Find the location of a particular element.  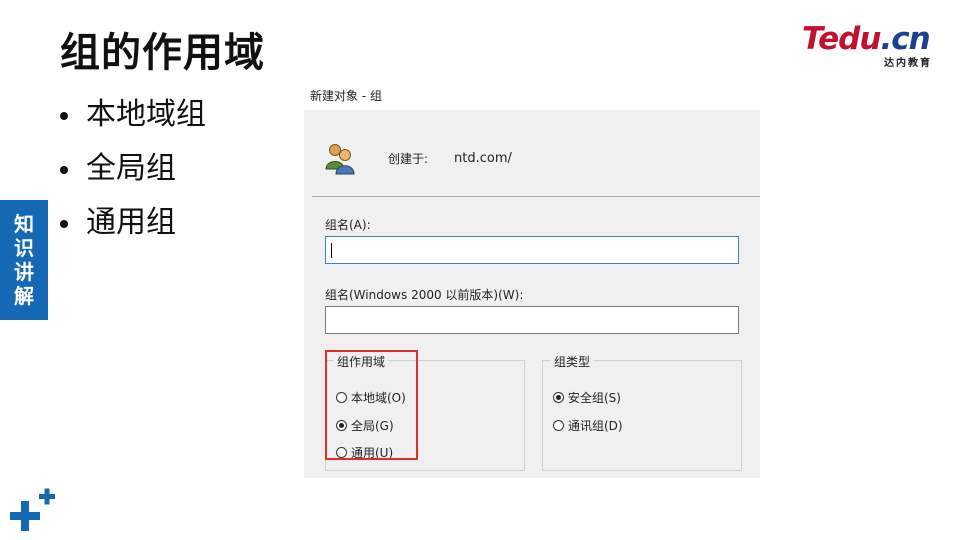

bullet-text: 本地域组 is located at coordinates (146, 114).